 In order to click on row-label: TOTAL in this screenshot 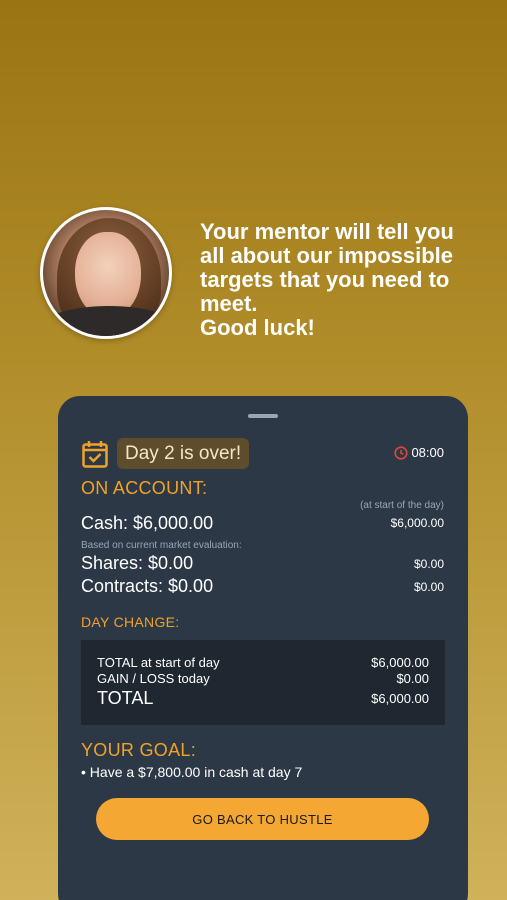, I will do `click(125, 698)`.